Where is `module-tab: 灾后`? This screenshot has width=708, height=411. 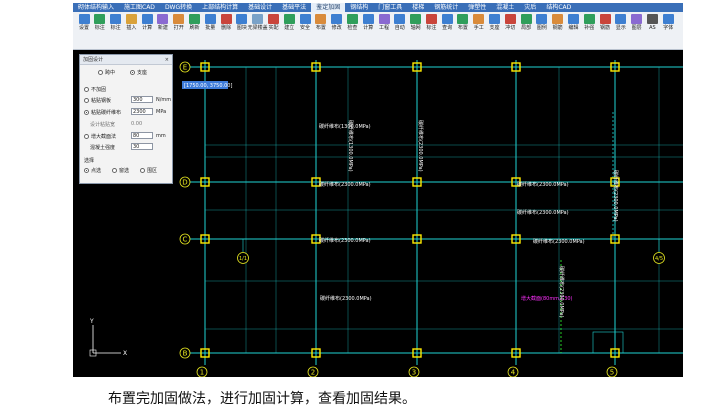 module-tab: 灾后 is located at coordinates (530, 7).